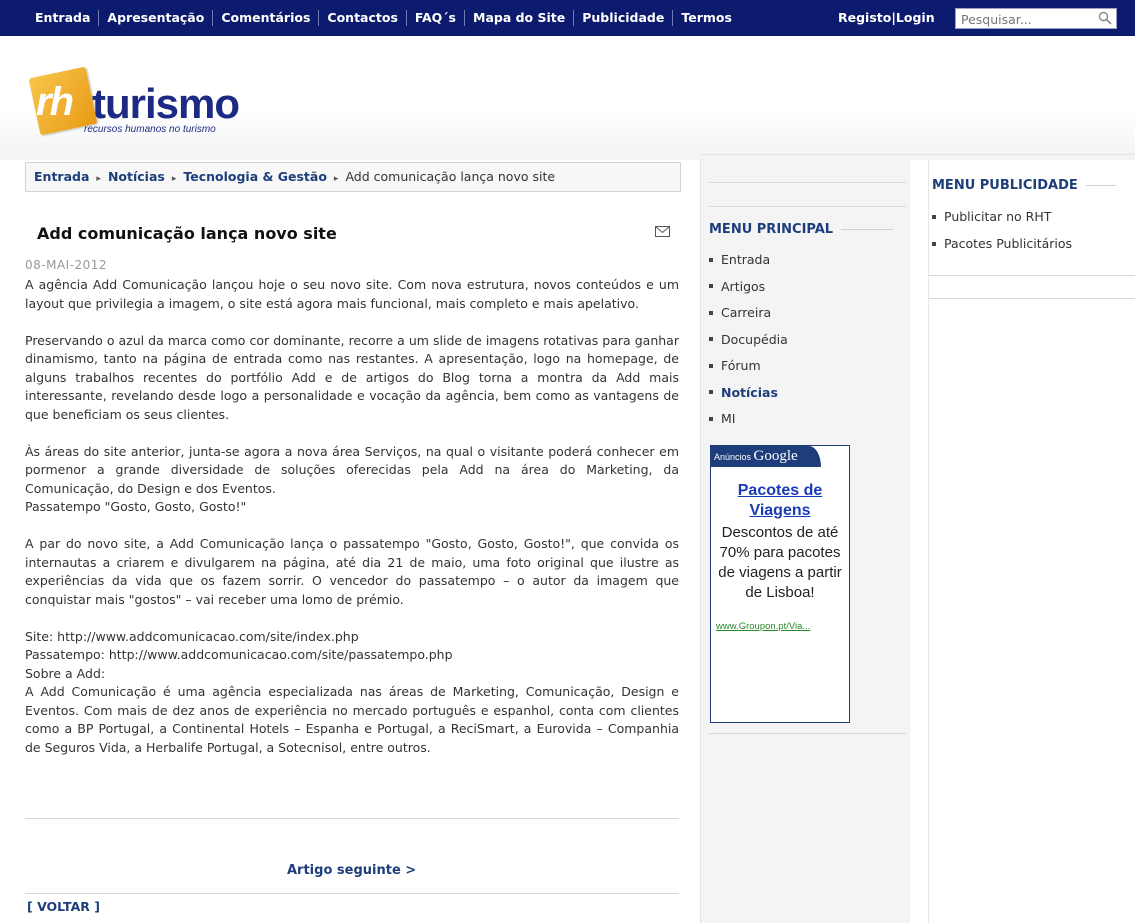  I want to click on header-divider, so click(917, 154).